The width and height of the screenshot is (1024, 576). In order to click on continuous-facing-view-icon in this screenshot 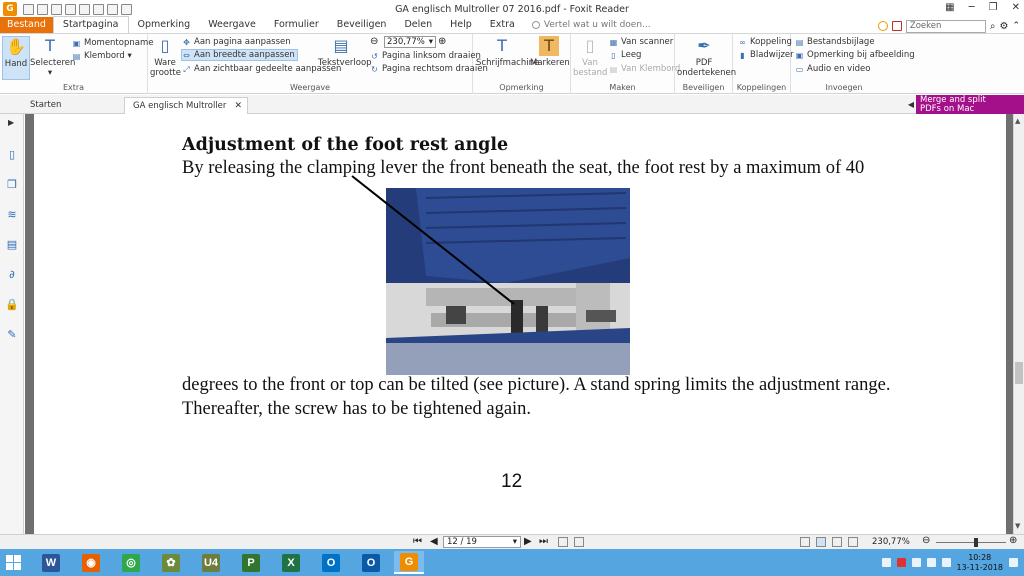, I will do `click(853, 542)`.